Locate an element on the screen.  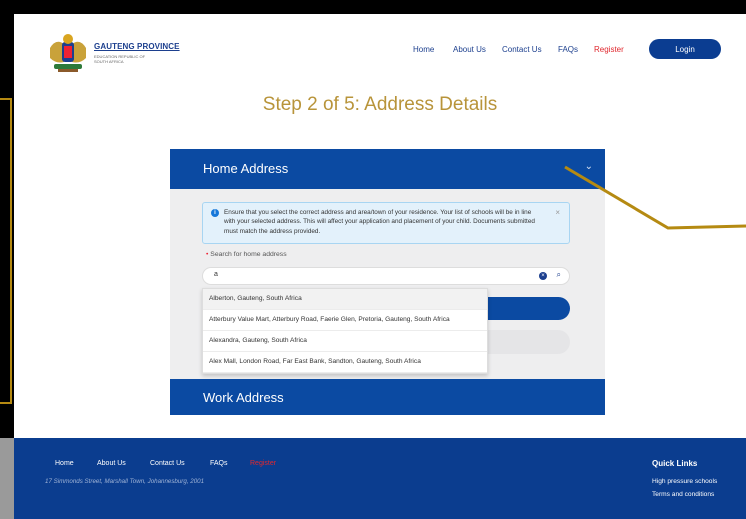
home-address-search-input: a × ⌕ is located at coordinates (386, 276).